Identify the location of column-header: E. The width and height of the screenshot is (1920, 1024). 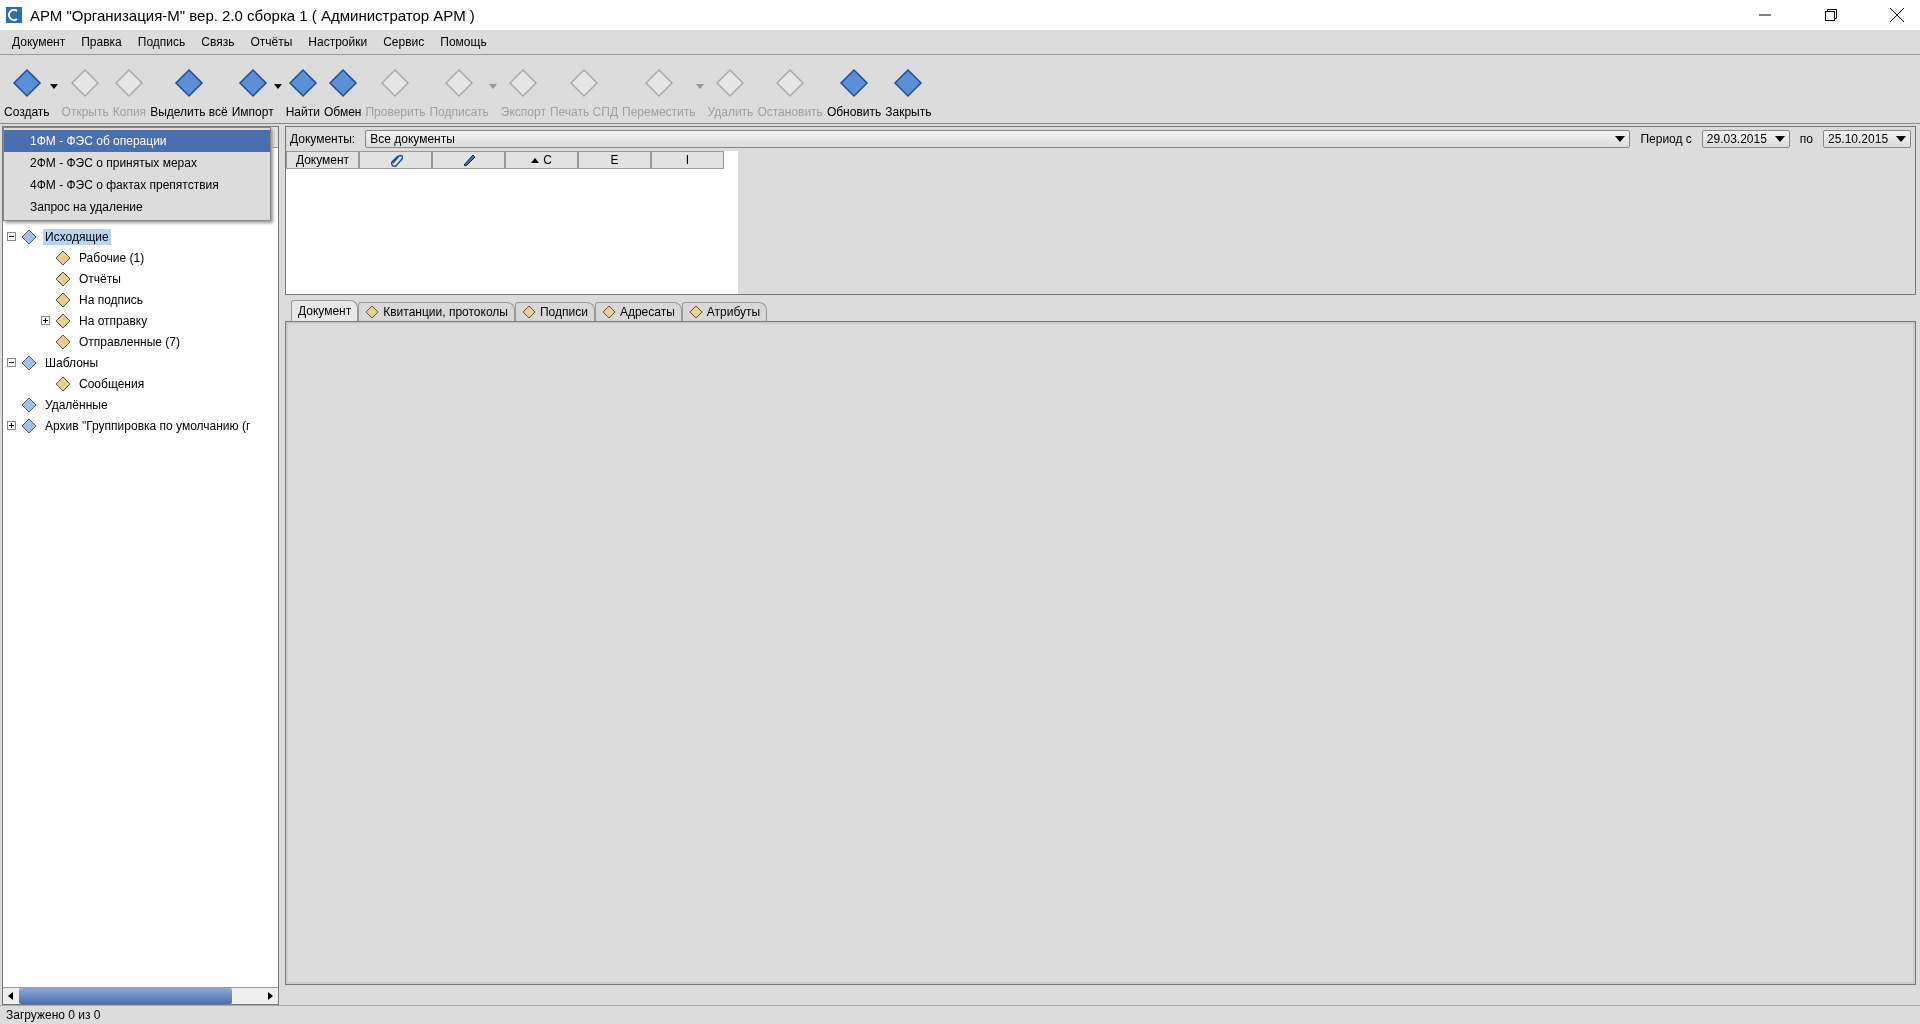
(614, 160).